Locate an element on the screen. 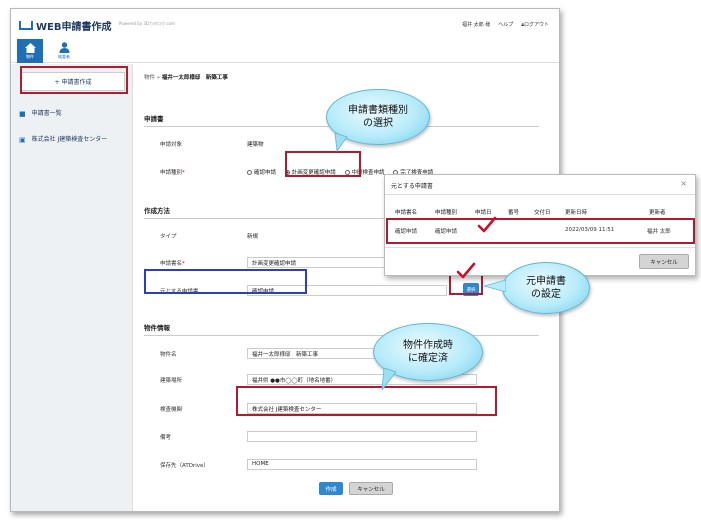 The width and height of the screenshot is (701, 520). header-links: 福井 太郎 様 ヘルプ 🔒︎ログアウト is located at coordinates (505, 24).